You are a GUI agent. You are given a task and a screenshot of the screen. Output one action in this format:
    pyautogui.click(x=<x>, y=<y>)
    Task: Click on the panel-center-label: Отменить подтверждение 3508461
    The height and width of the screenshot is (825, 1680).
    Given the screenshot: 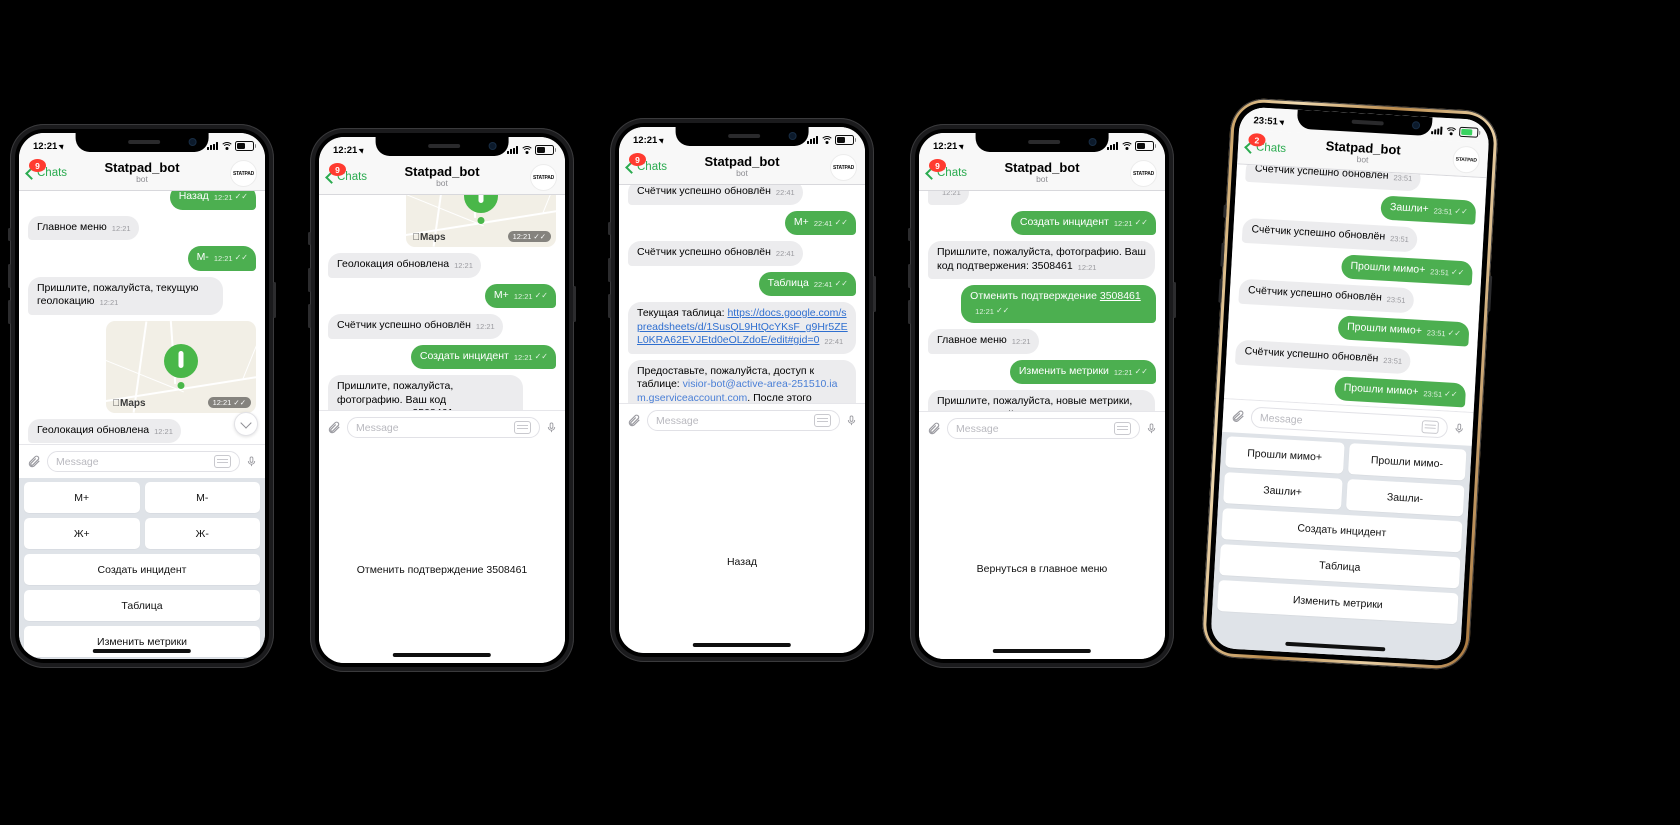 What is the action you would take?
    pyautogui.click(x=442, y=570)
    